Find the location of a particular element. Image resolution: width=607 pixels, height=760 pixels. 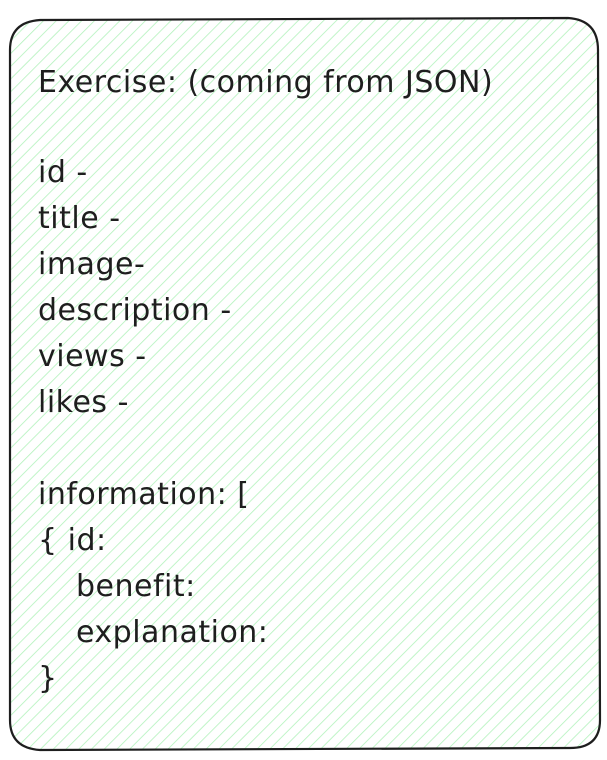

field-id: id - is located at coordinates (63, 172).